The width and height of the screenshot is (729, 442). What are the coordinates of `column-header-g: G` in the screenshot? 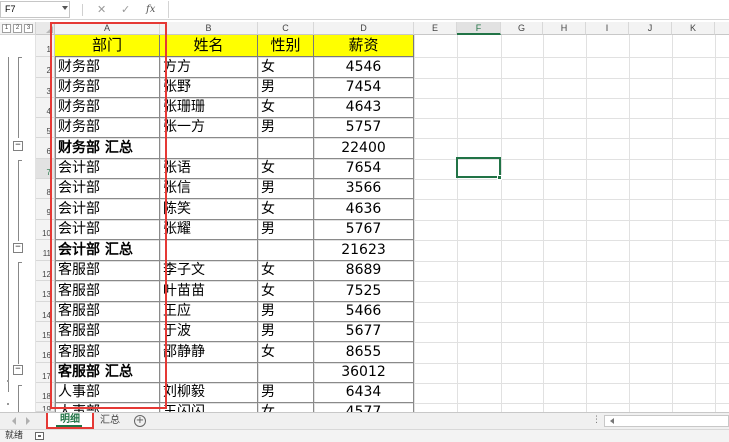 It's located at (522, 28).